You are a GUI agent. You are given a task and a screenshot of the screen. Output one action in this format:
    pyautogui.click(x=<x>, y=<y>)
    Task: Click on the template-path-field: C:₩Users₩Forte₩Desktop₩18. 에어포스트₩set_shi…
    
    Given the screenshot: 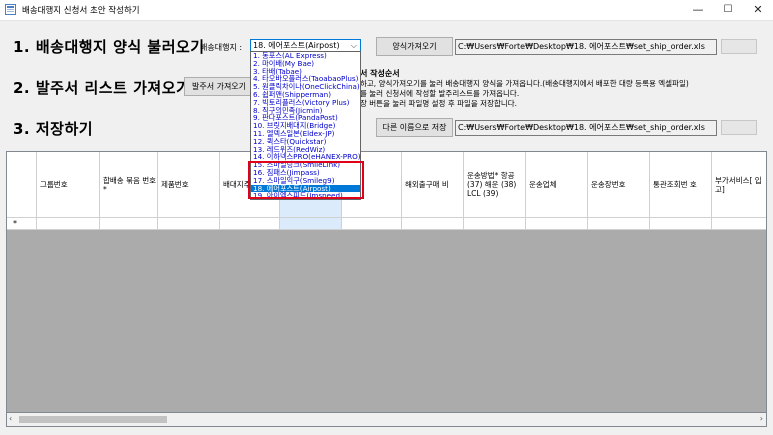 What is the action you would take?
    pyautogui.click(x=586, y=47)
    